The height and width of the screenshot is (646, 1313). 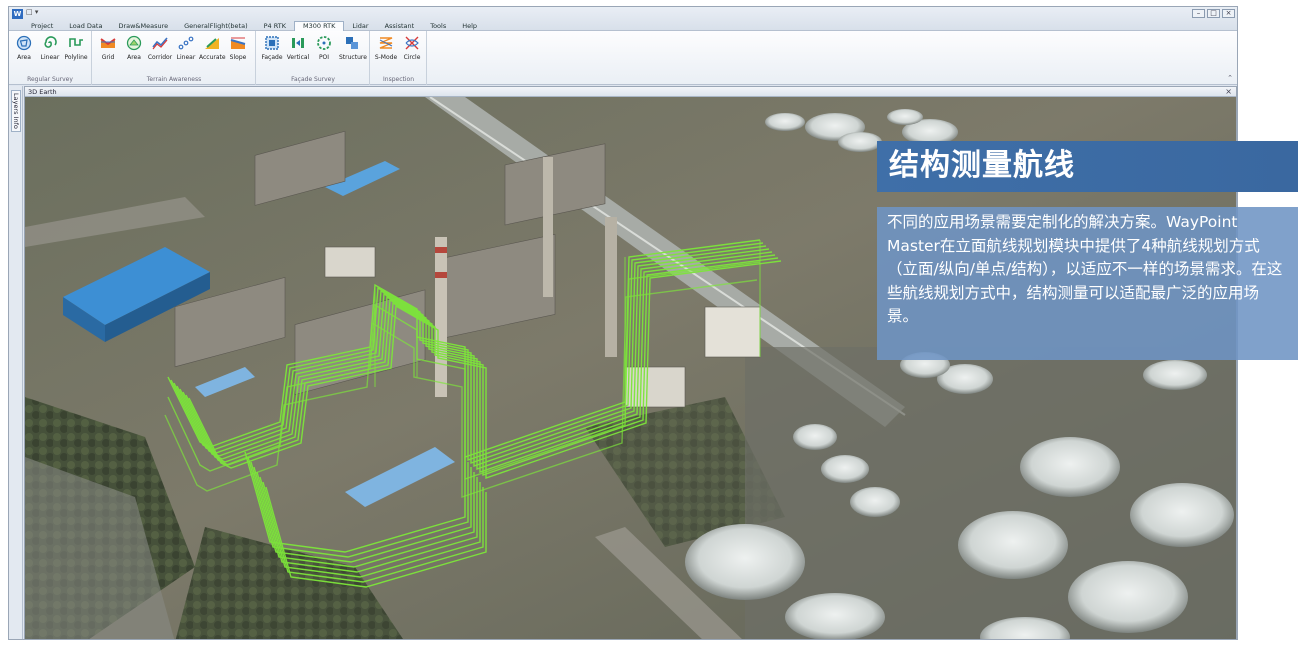 I want to click on terrain-corridor-button: Corridor, so click(x=160, y=48).